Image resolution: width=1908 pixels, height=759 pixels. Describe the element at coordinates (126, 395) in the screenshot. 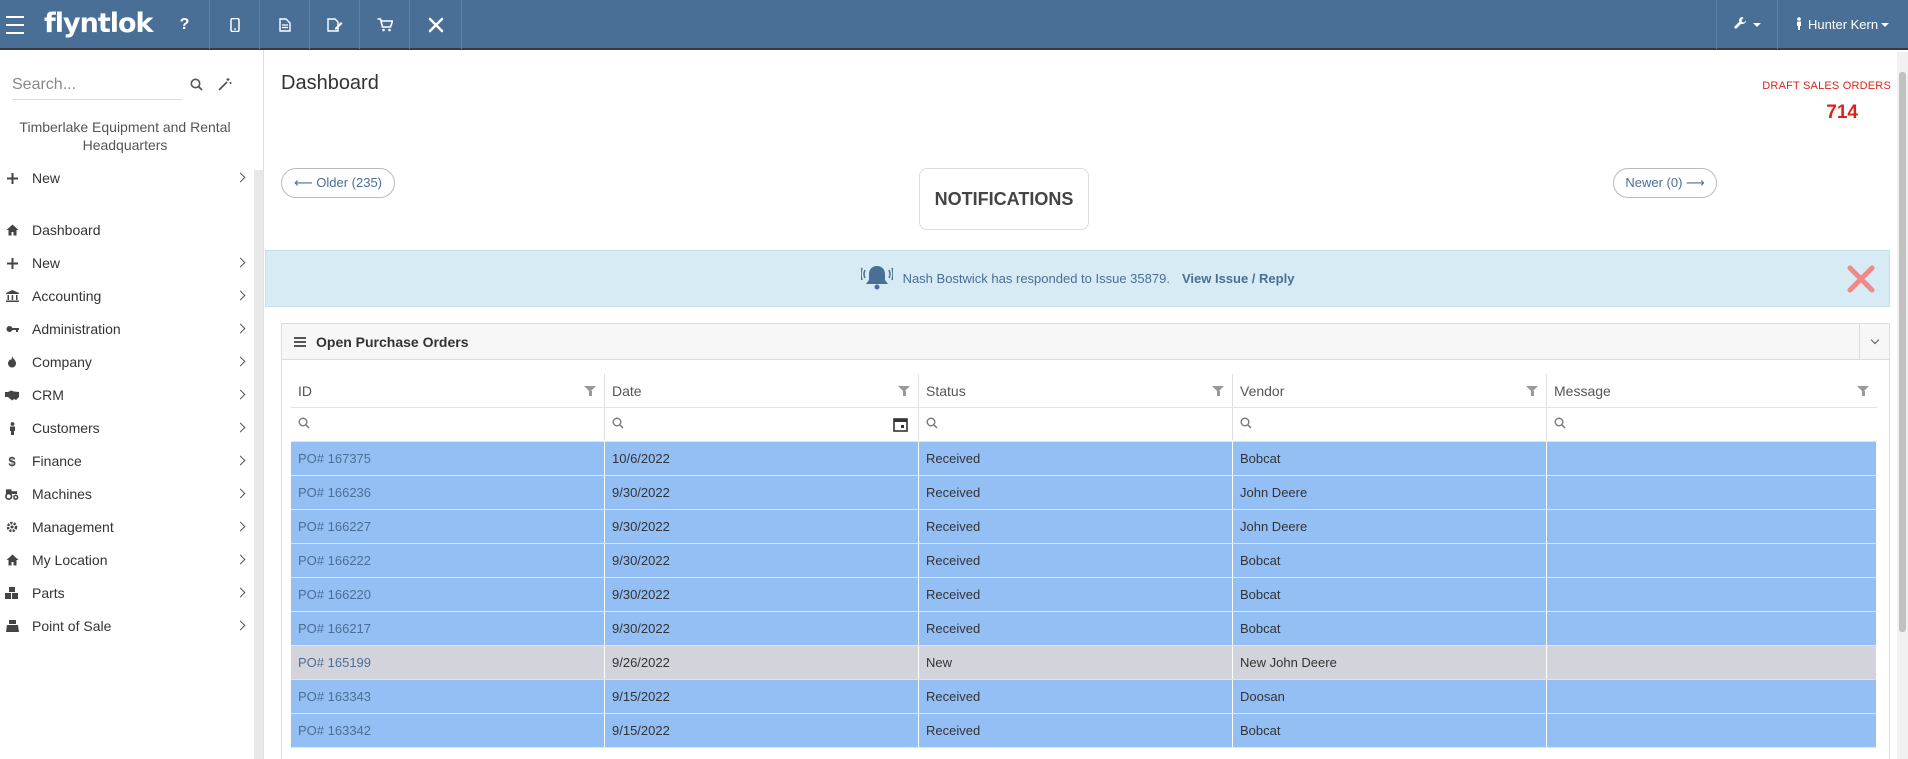

I see `sidebar-item-crm: CRM` at that location.